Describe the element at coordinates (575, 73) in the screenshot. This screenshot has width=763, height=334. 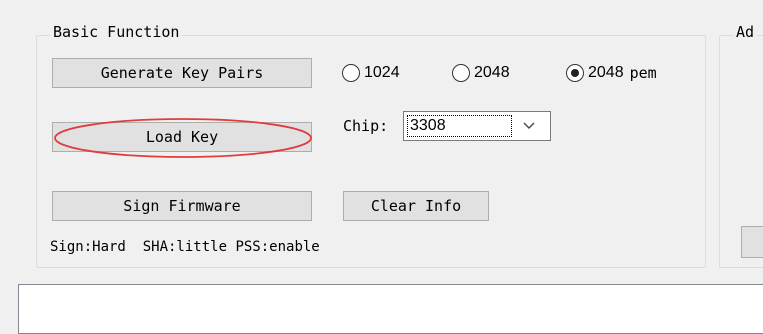
I see `radio-selected-icon` at that location.